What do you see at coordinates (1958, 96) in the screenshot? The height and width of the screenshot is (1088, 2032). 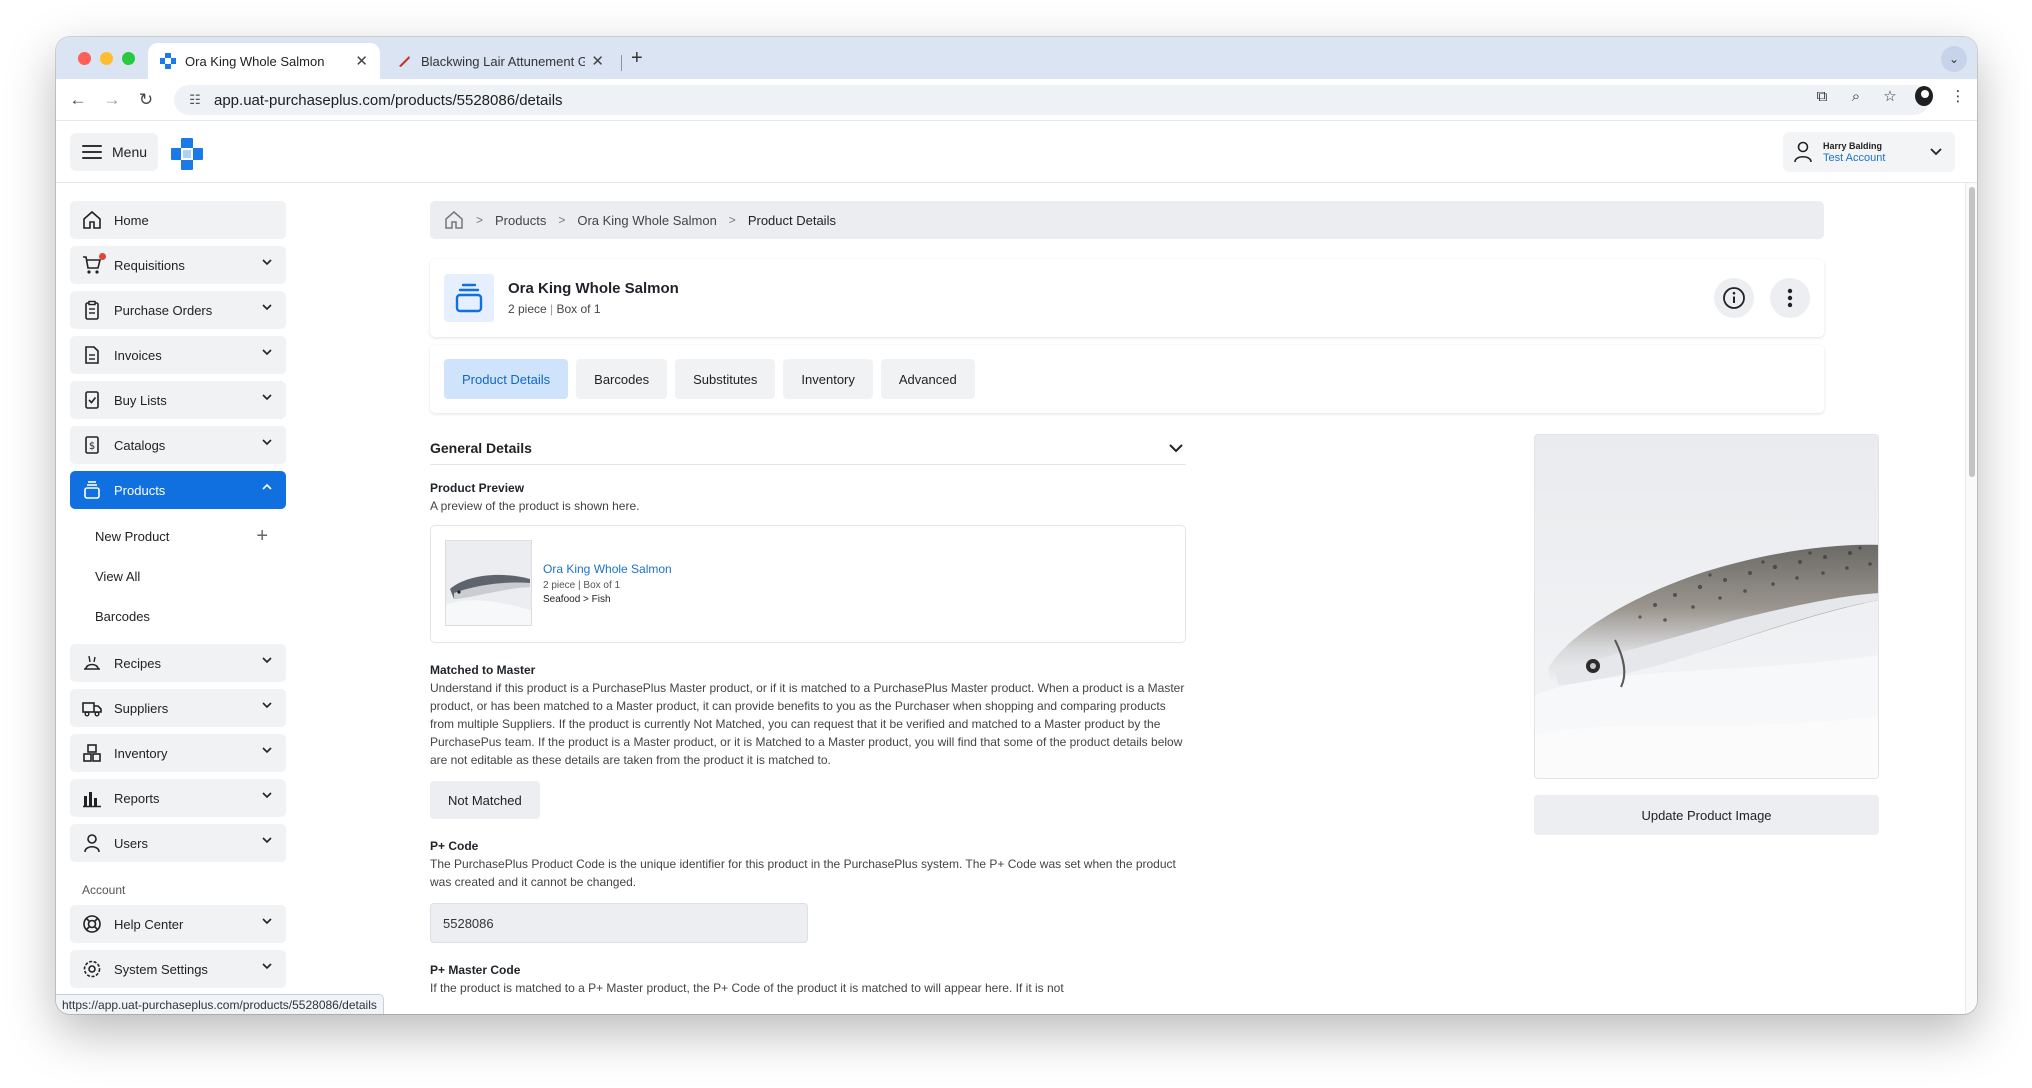 I see `browser-menu-icon: ⋮` at bounding box center [1958, 96].